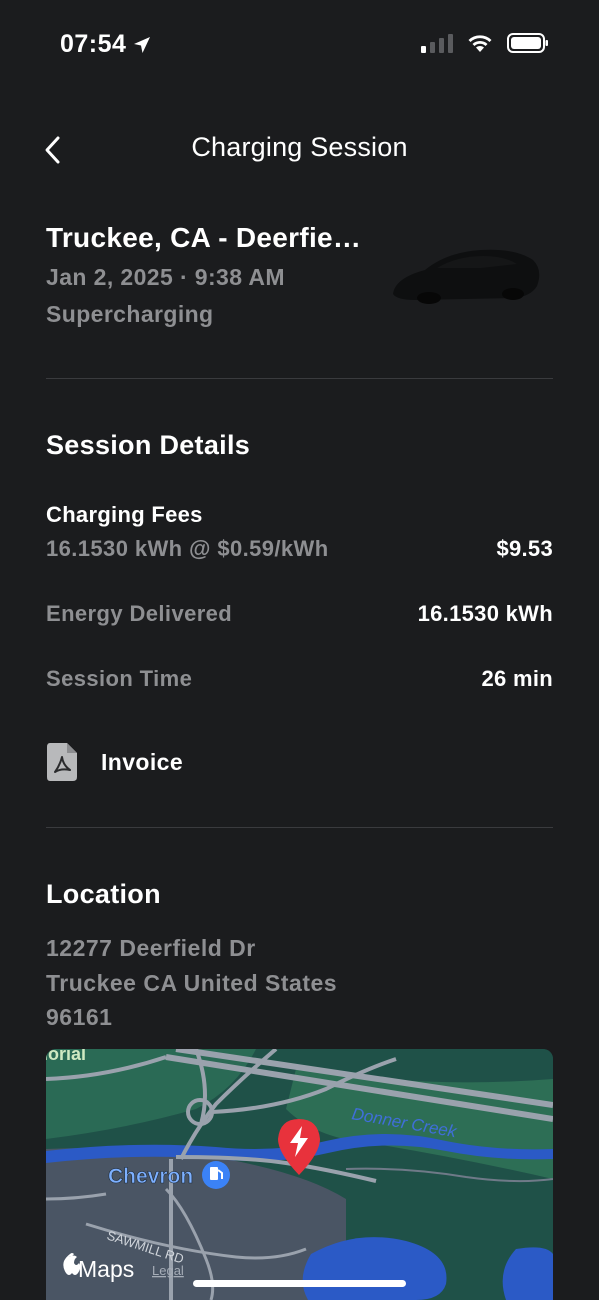  What do you see at coordinates (119, 678) in the screenshot?
I see `session-time-label: Session Time` at bounding box center [119, 678].